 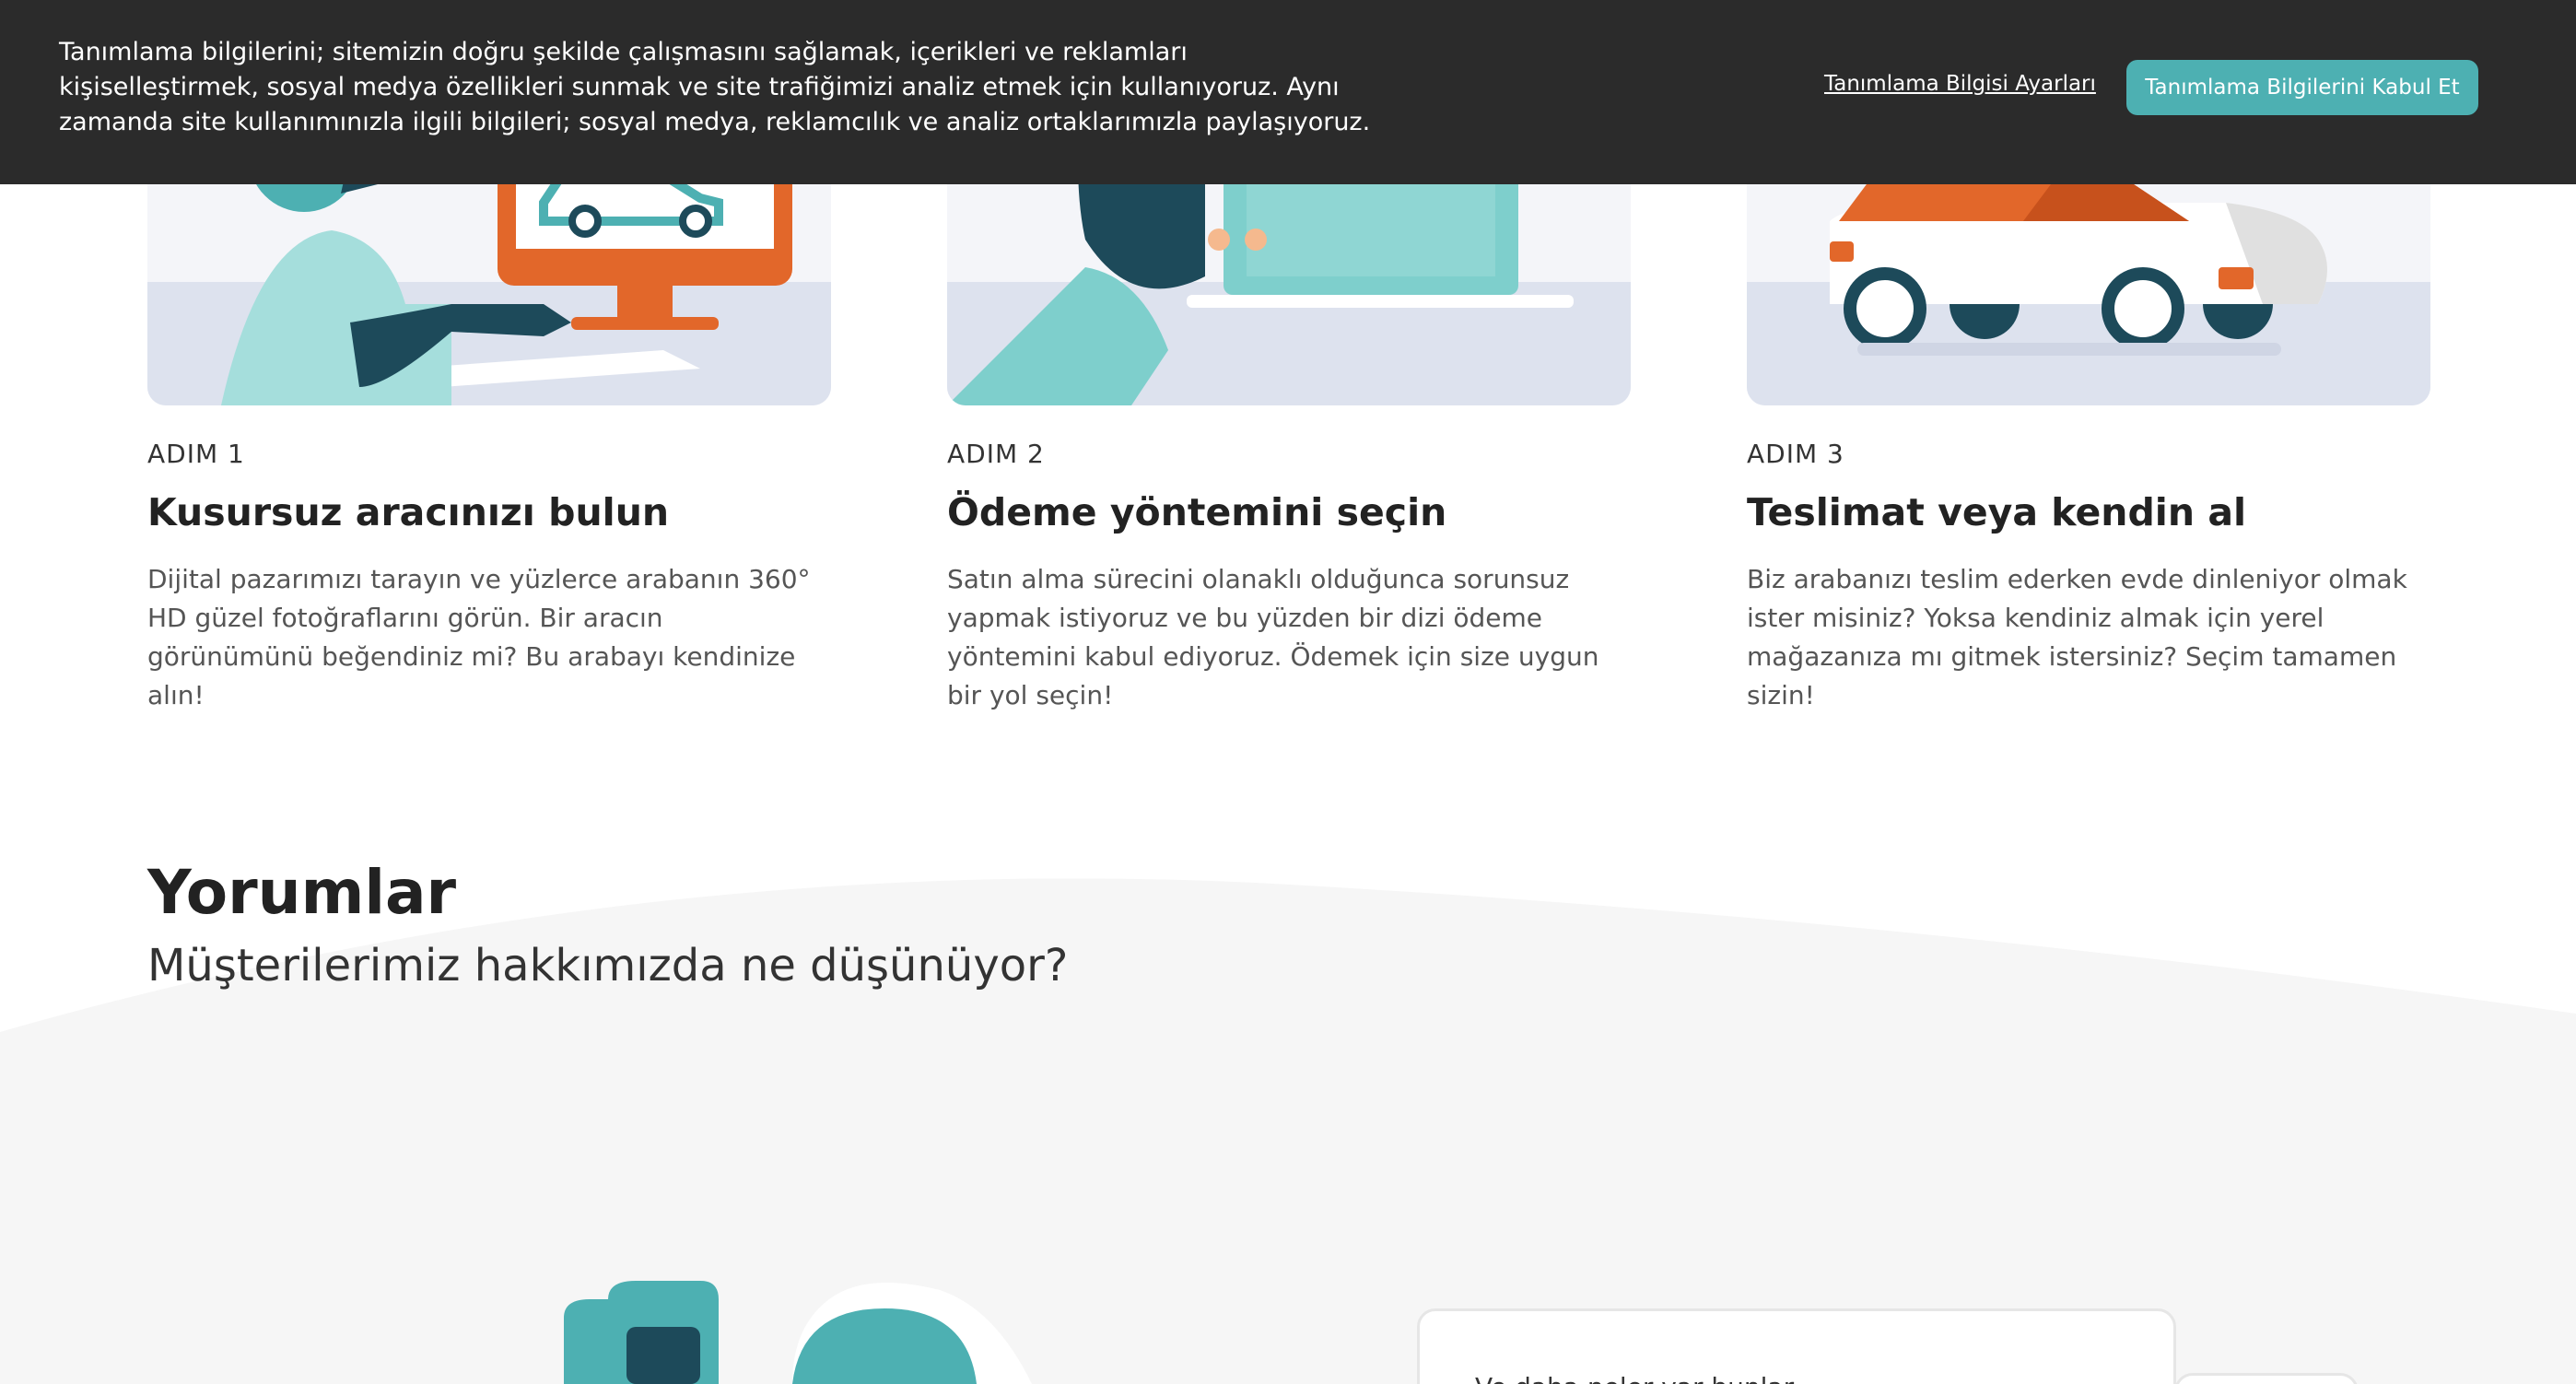 I want to click on step-title: Kusursuz aracınızı bulun, so click(x=408, y=512).